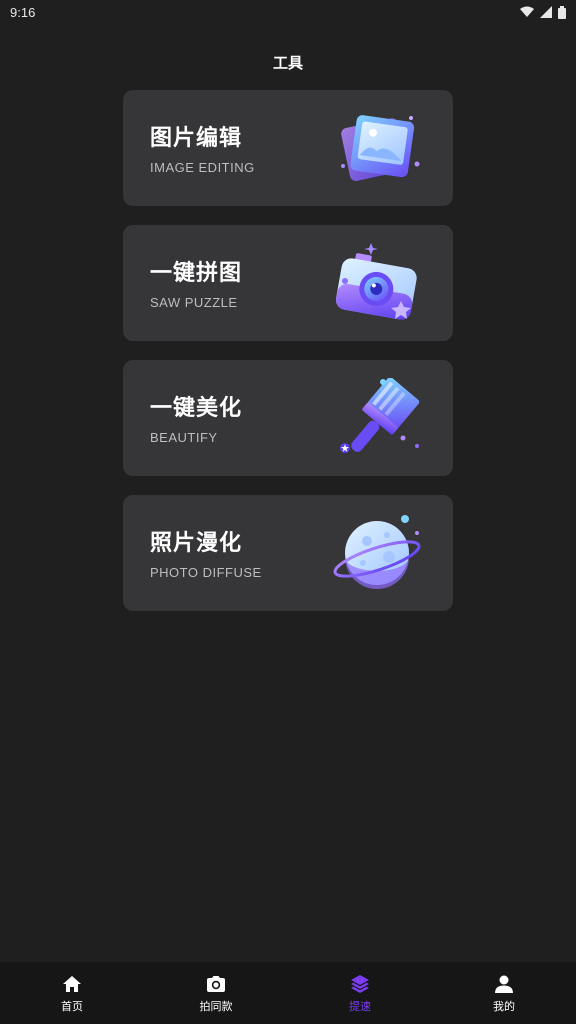 The width and height of the screenshot is (576, 1024). Describe the element at coordinates (287, 63) in the screenshot. I see `page-title: 工具` at that location.